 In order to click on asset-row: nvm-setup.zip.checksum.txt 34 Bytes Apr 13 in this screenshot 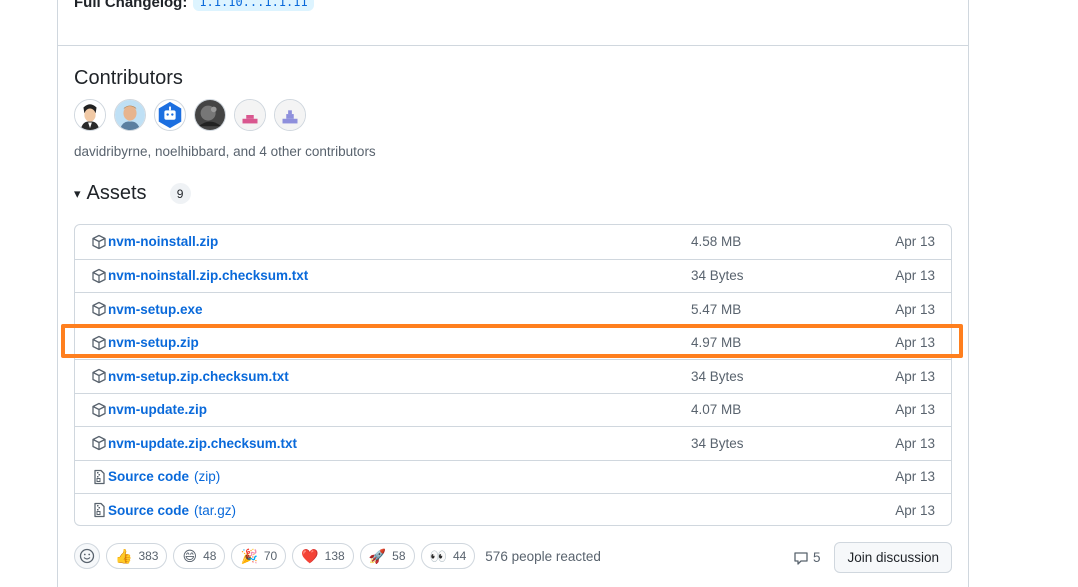, I will do `click(513, 376)`.